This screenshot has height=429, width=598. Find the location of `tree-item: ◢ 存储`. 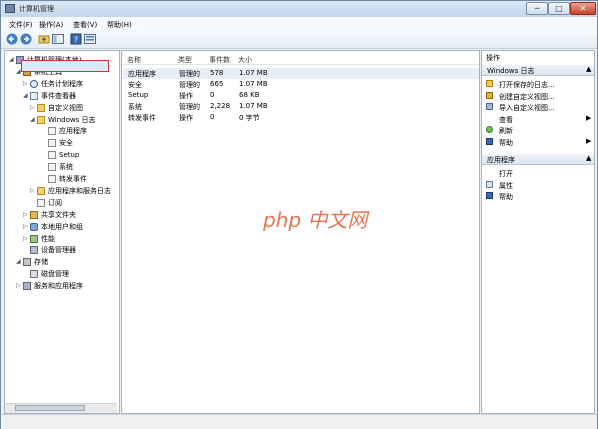

tree-item: ◢ 存储 is located at coordinates (32, 262).